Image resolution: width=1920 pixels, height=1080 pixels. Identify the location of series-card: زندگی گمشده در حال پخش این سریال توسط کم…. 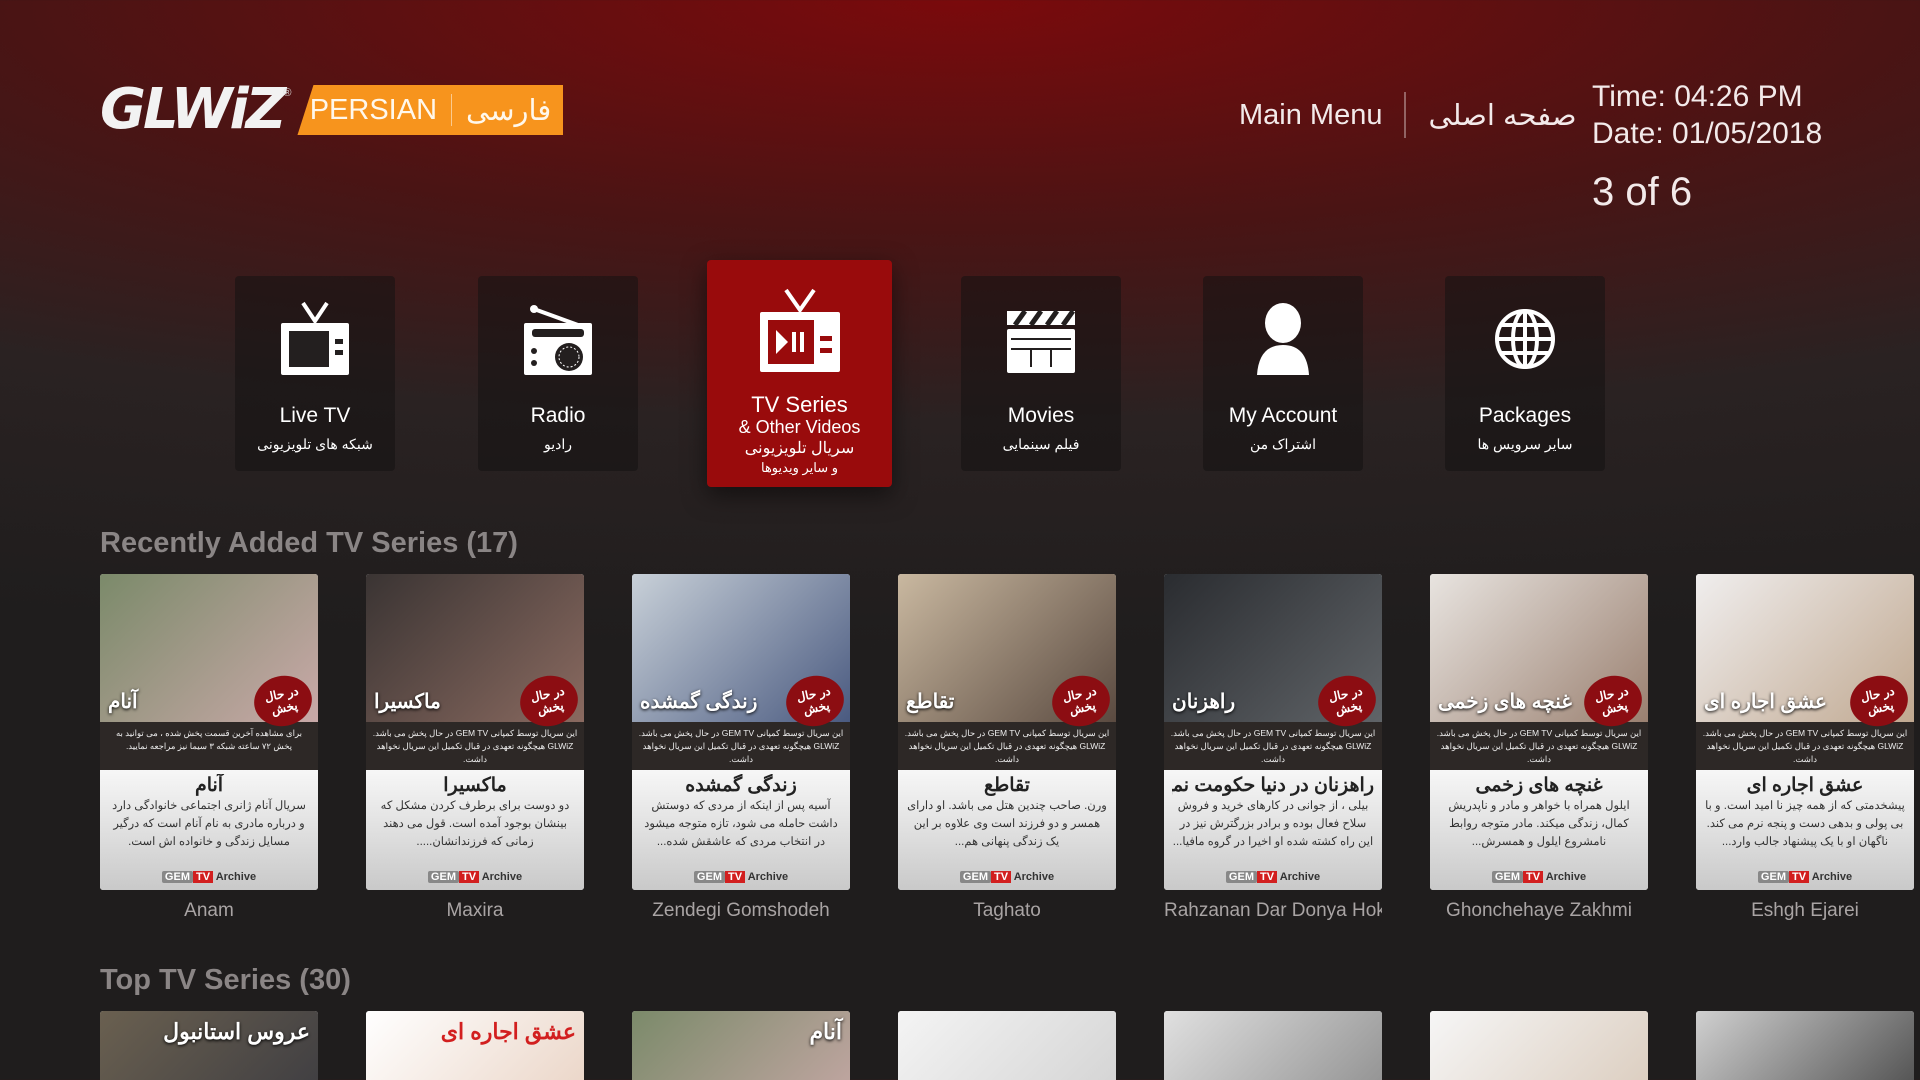
(741, 748).